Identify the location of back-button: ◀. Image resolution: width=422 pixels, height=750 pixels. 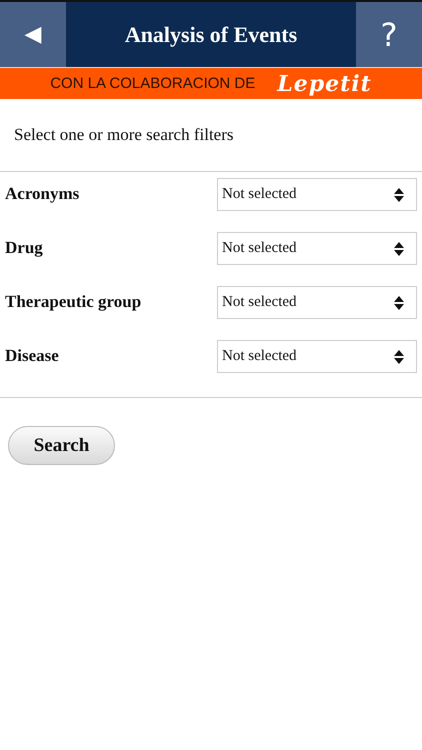
(33, 34).